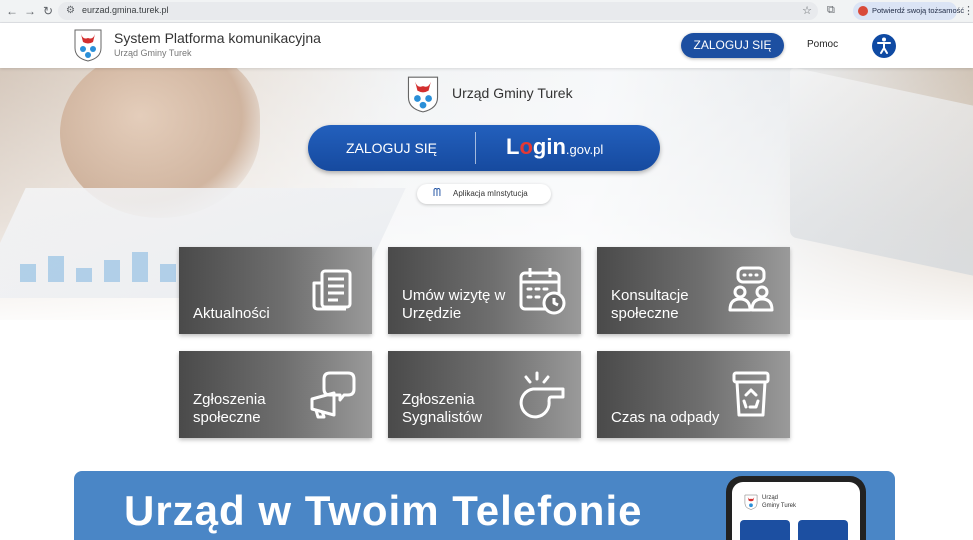  What do you see at coordinates (125, 10) in the screenshot?
I see `address-url: eurzad.gmina.turek.pl` at bounding box center [125, 10].